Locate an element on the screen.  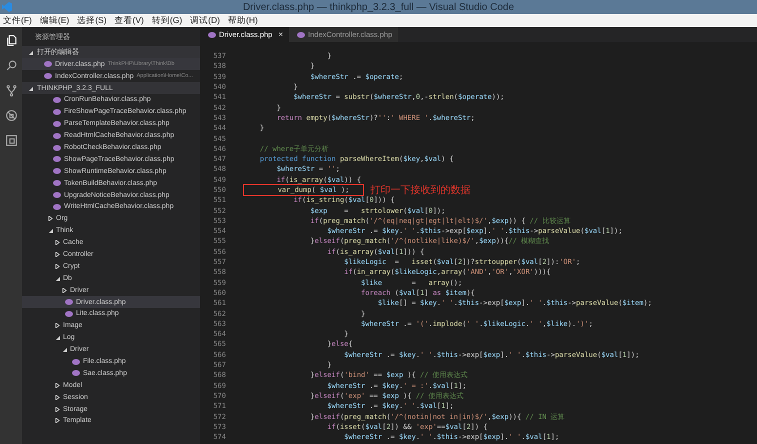
close-icon: × is located at coordinates (281, 34).